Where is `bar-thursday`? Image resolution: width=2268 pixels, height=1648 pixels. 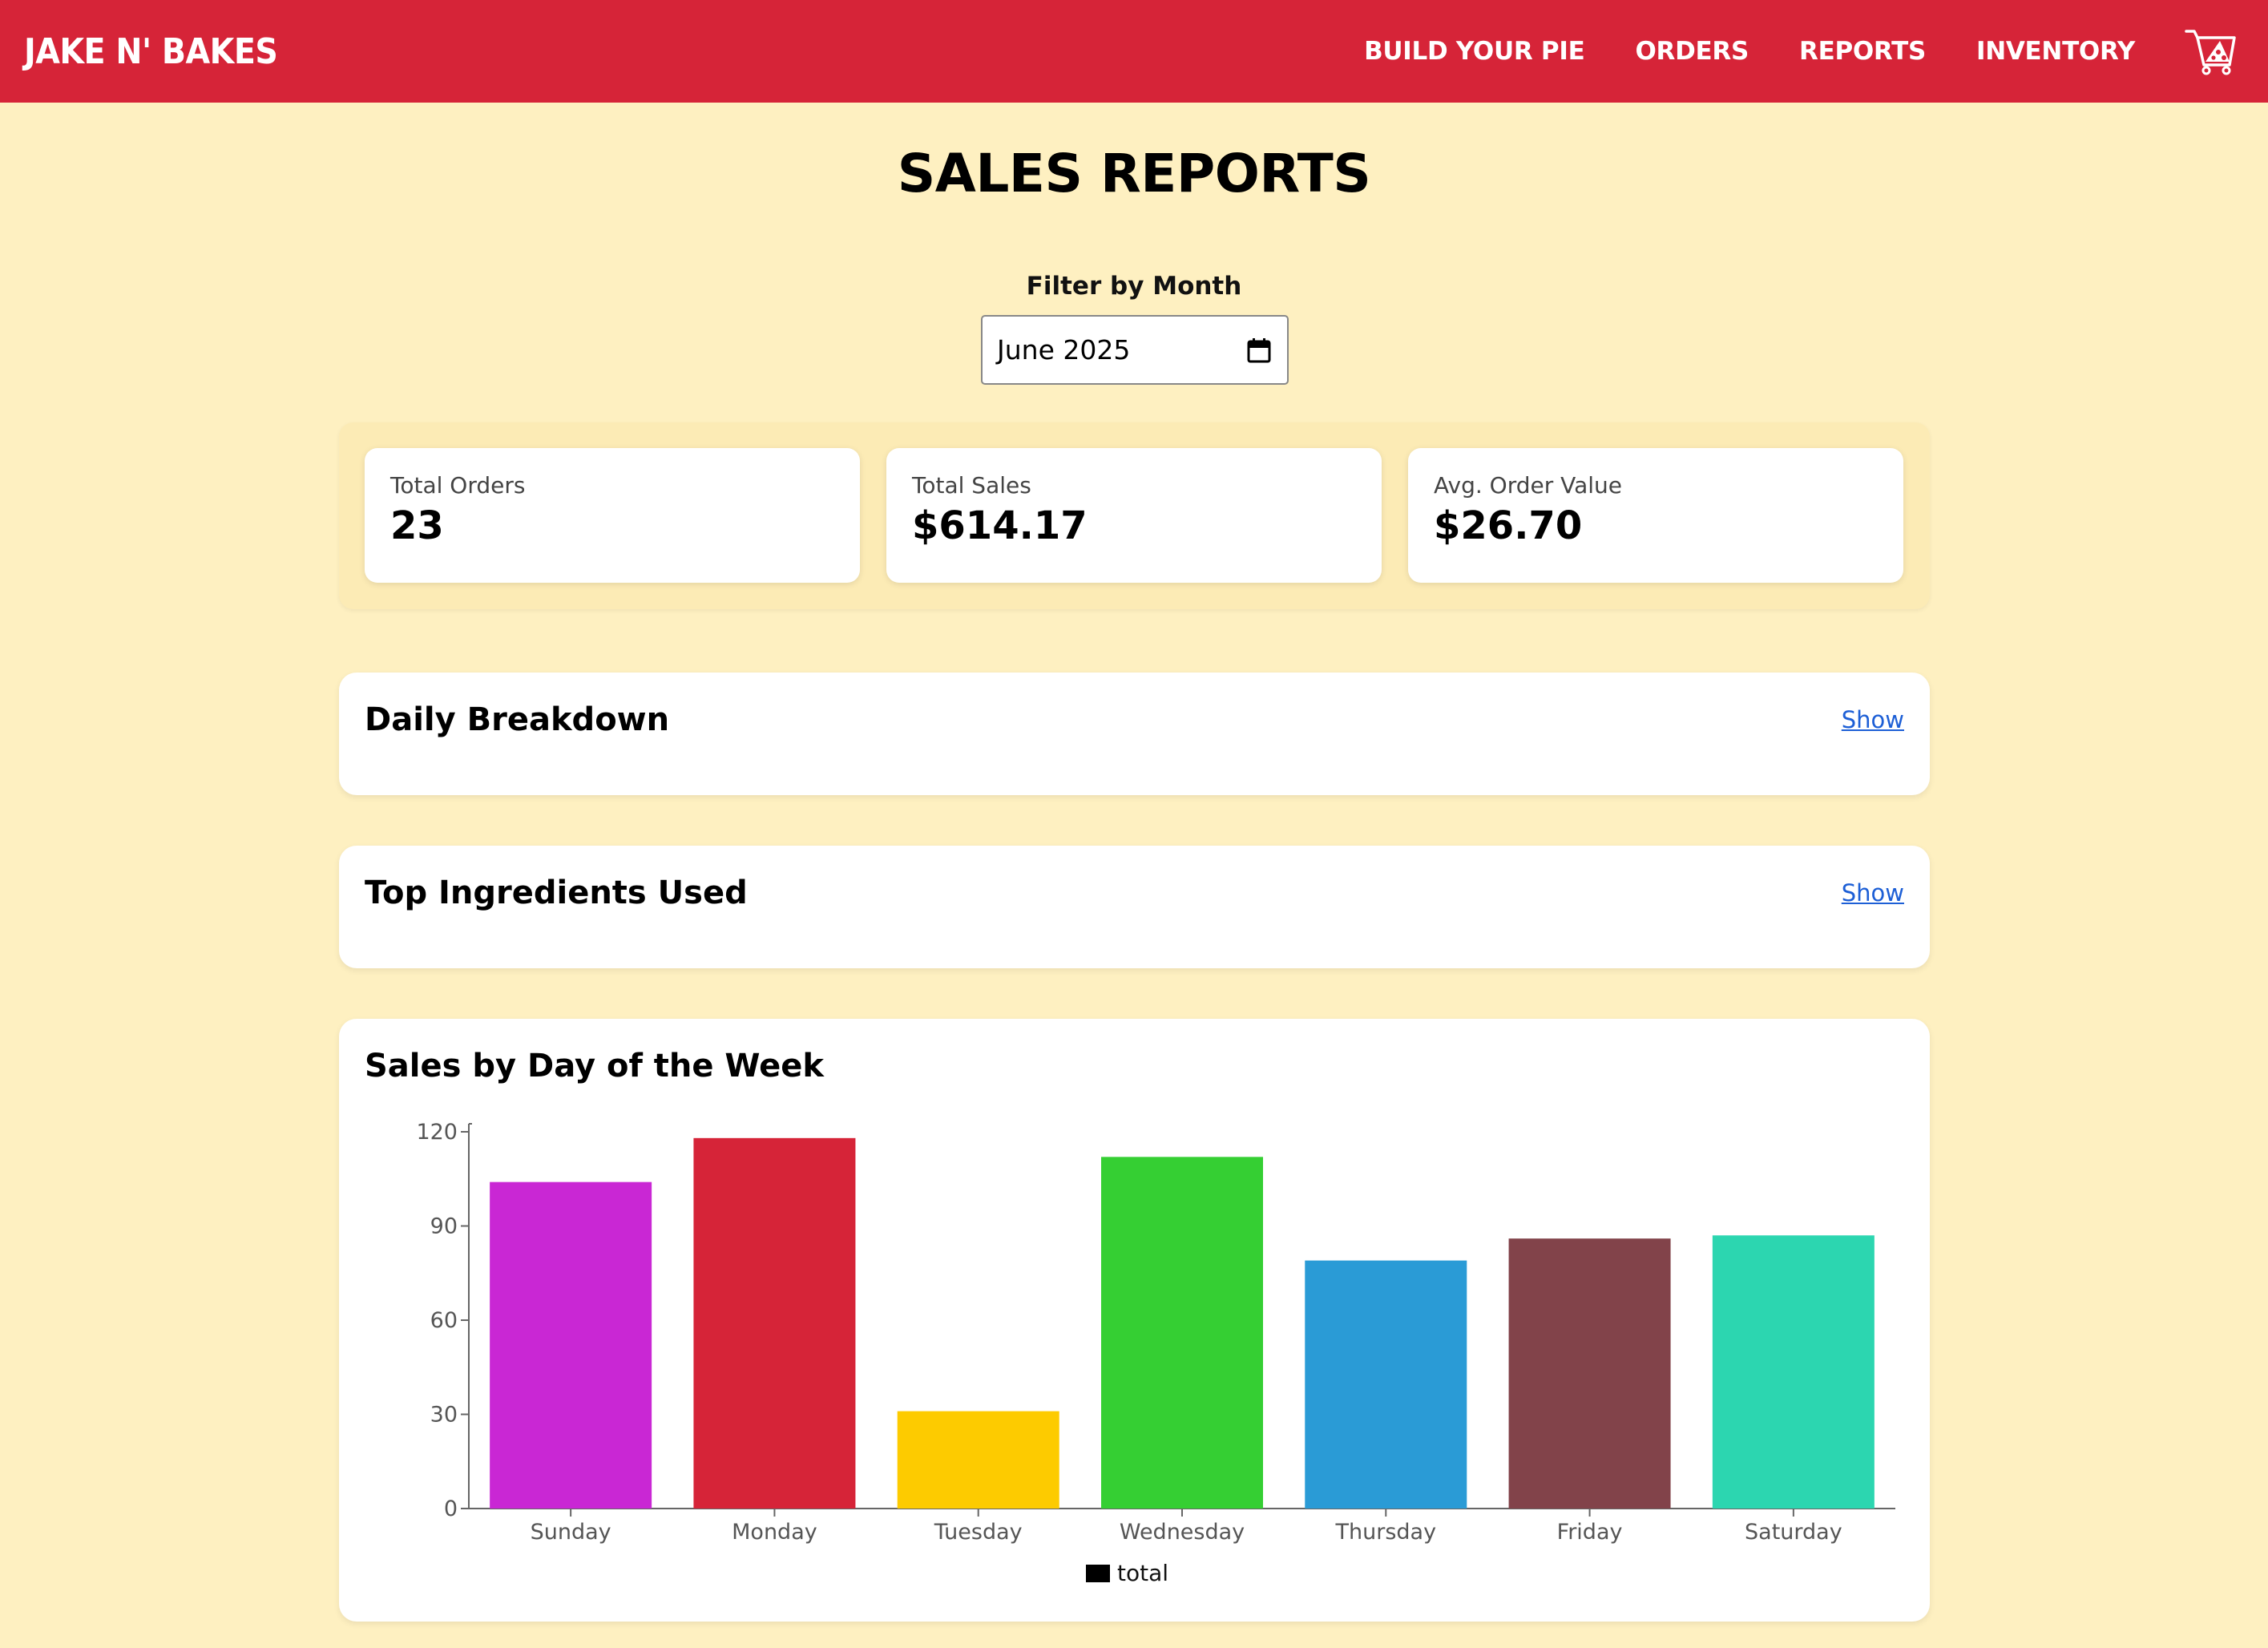 bar-thursday is located at coordinates (1386, 1384).